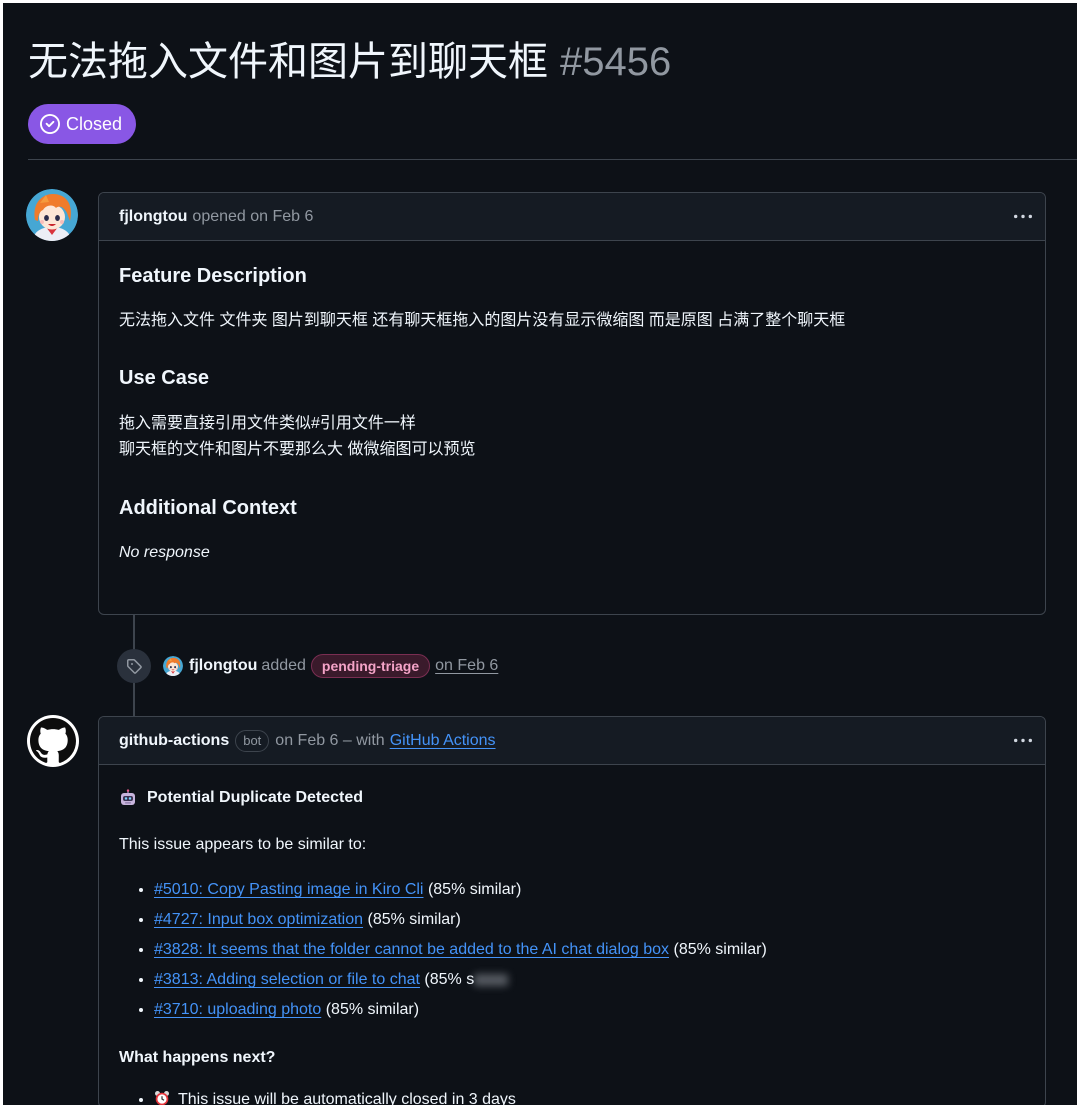 Image resolution: width=1080 pixels, height=1108 pixels. Describe the element at coordinates (572, 553) in the screenshot. I see `additional-context-text: No response` at that location.